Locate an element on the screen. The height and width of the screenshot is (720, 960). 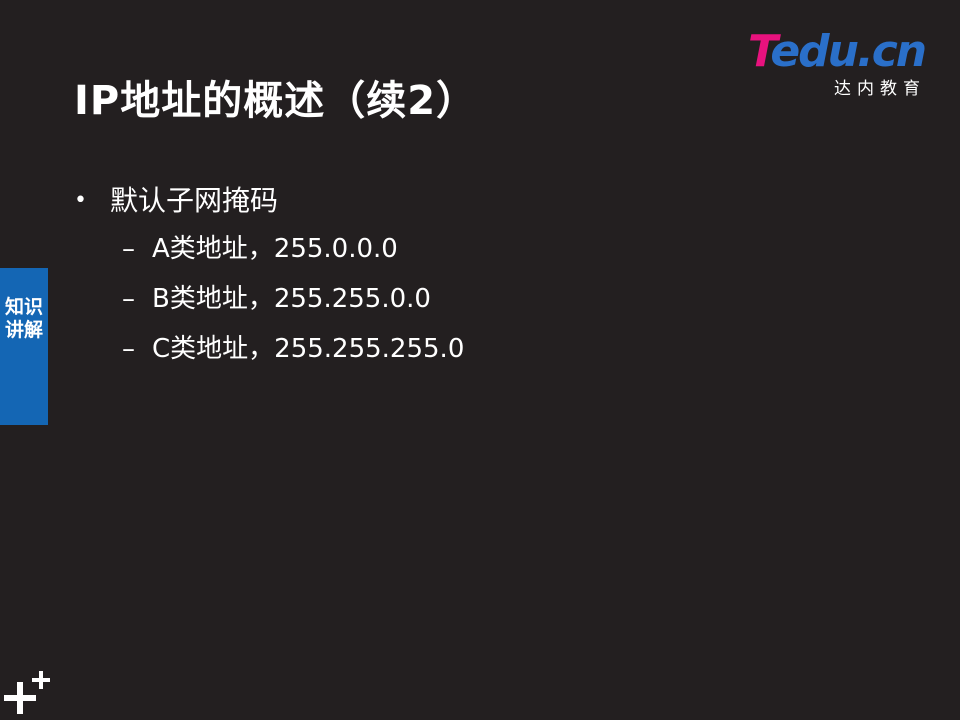
sub-bullet-text: A类地址，255.0.0.0 is located at coordinates (275, 249).